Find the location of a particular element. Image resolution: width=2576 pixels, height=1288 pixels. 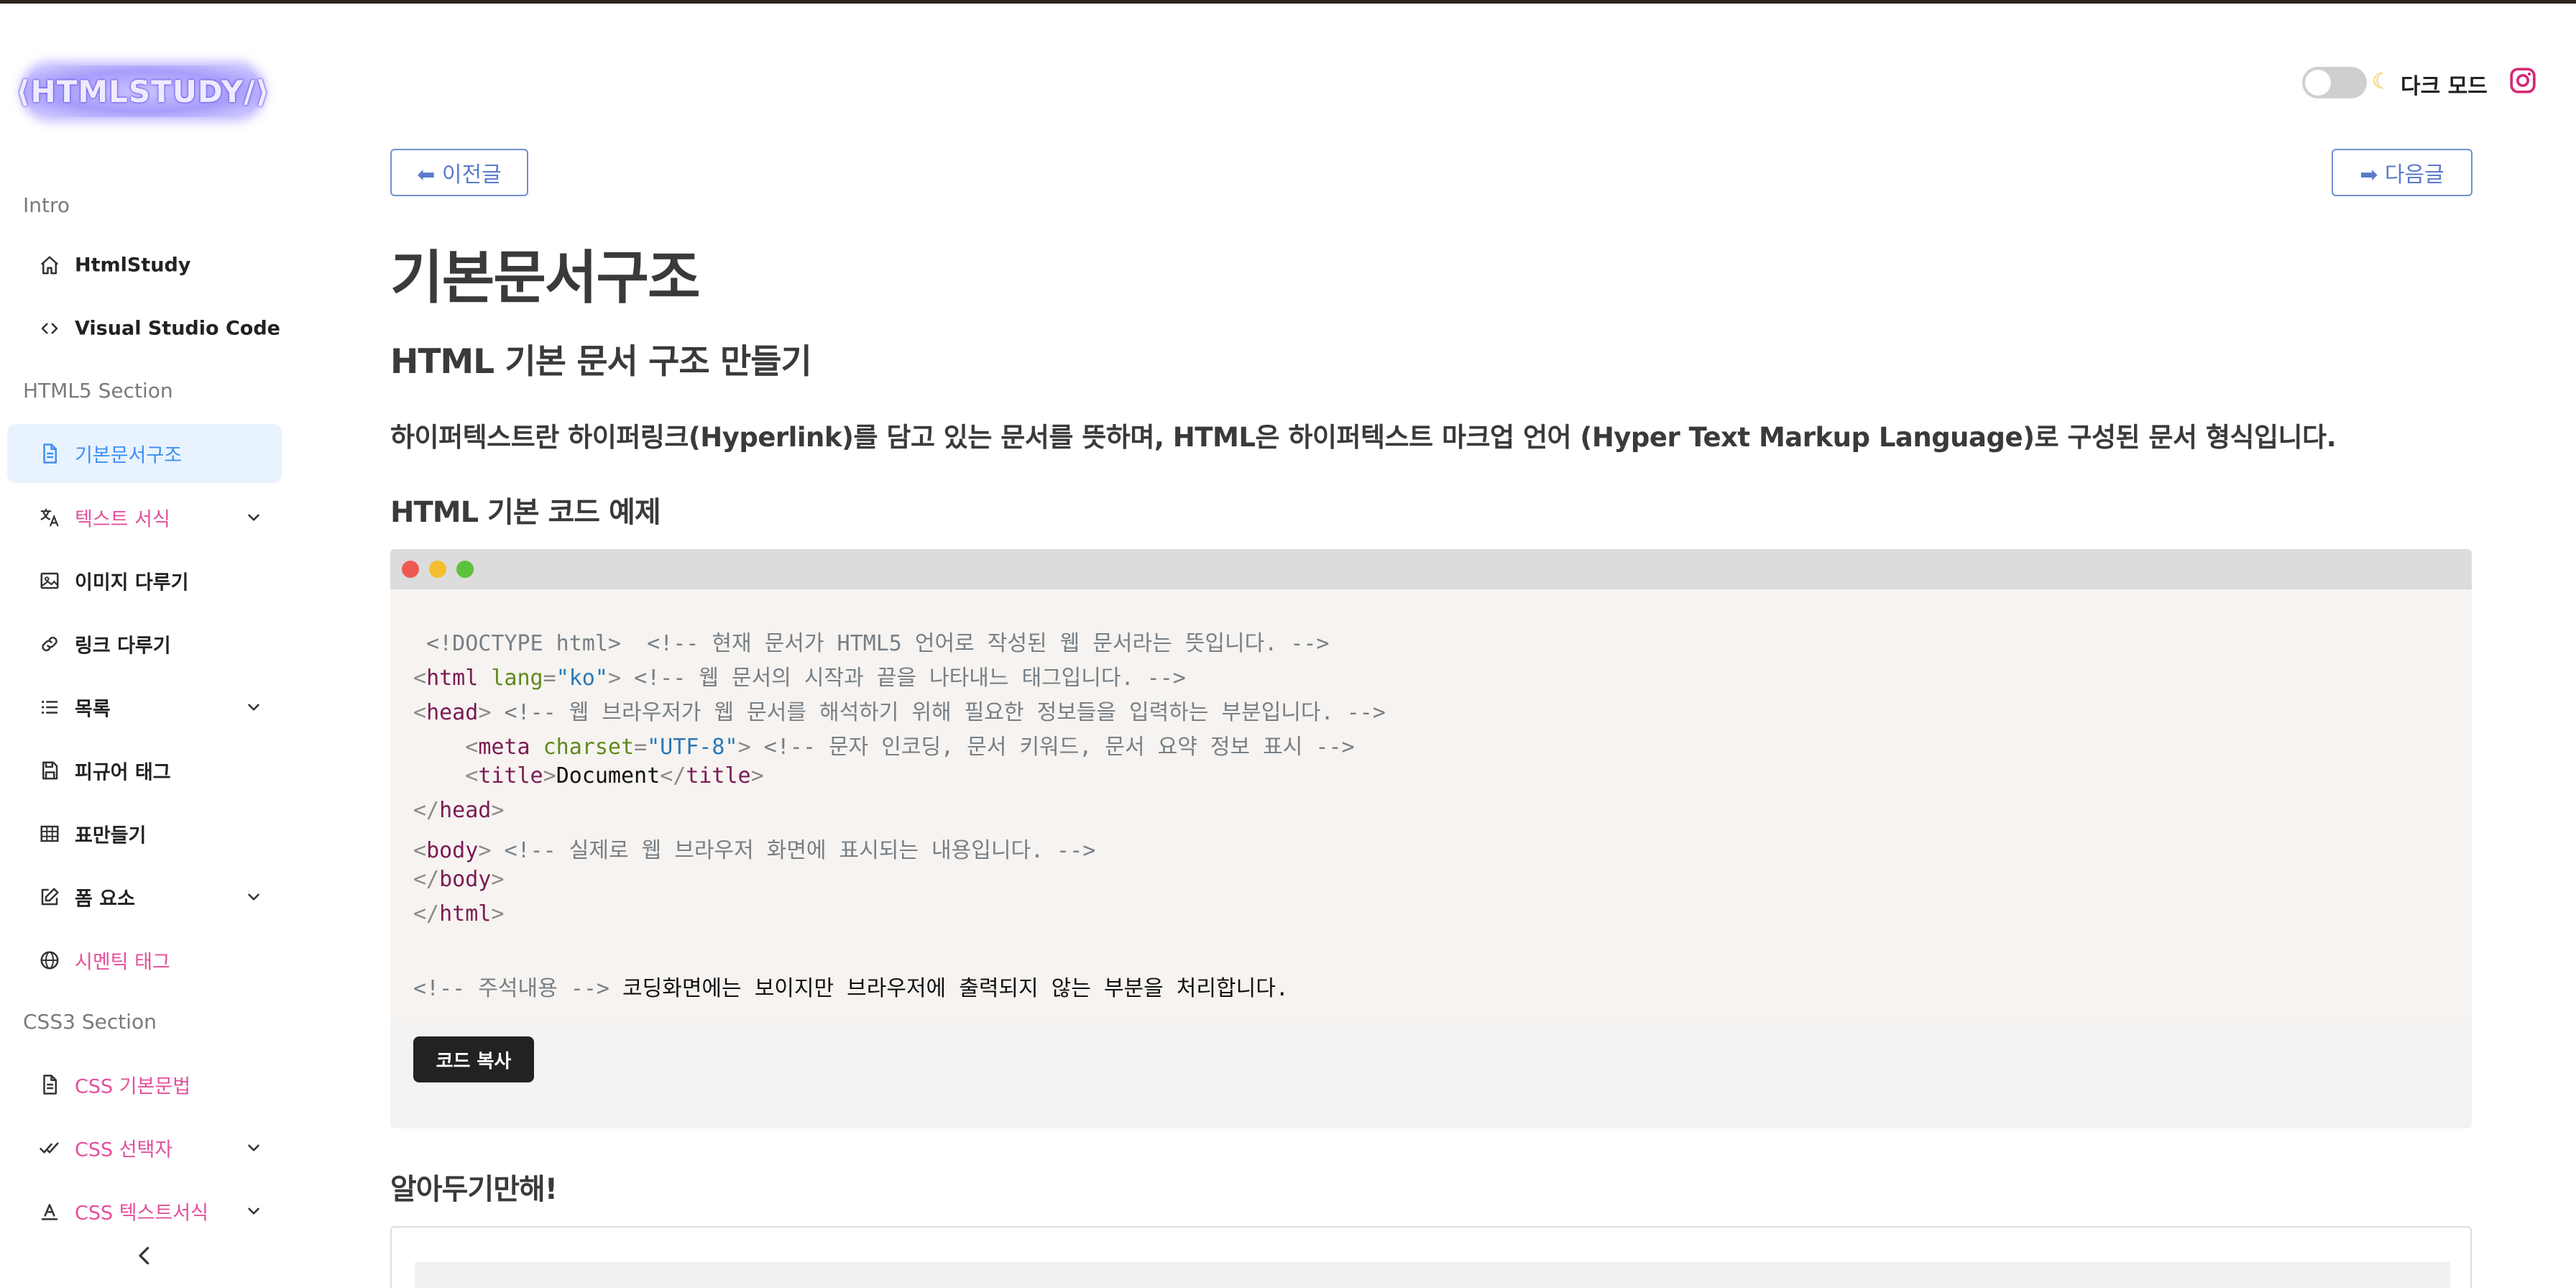

sidebar-item-semantic: 시멘틱 태그 is located at coordinates (144, 960).